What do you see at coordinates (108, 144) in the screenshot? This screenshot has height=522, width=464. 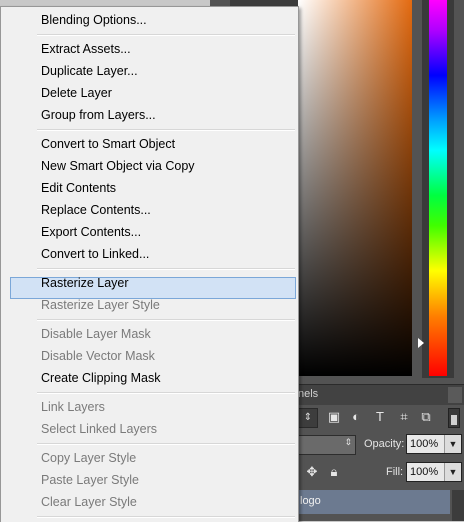 I see `menu-item-convert-to-smart-object: Convert to Smart Object` at bounding box center [108, 144].